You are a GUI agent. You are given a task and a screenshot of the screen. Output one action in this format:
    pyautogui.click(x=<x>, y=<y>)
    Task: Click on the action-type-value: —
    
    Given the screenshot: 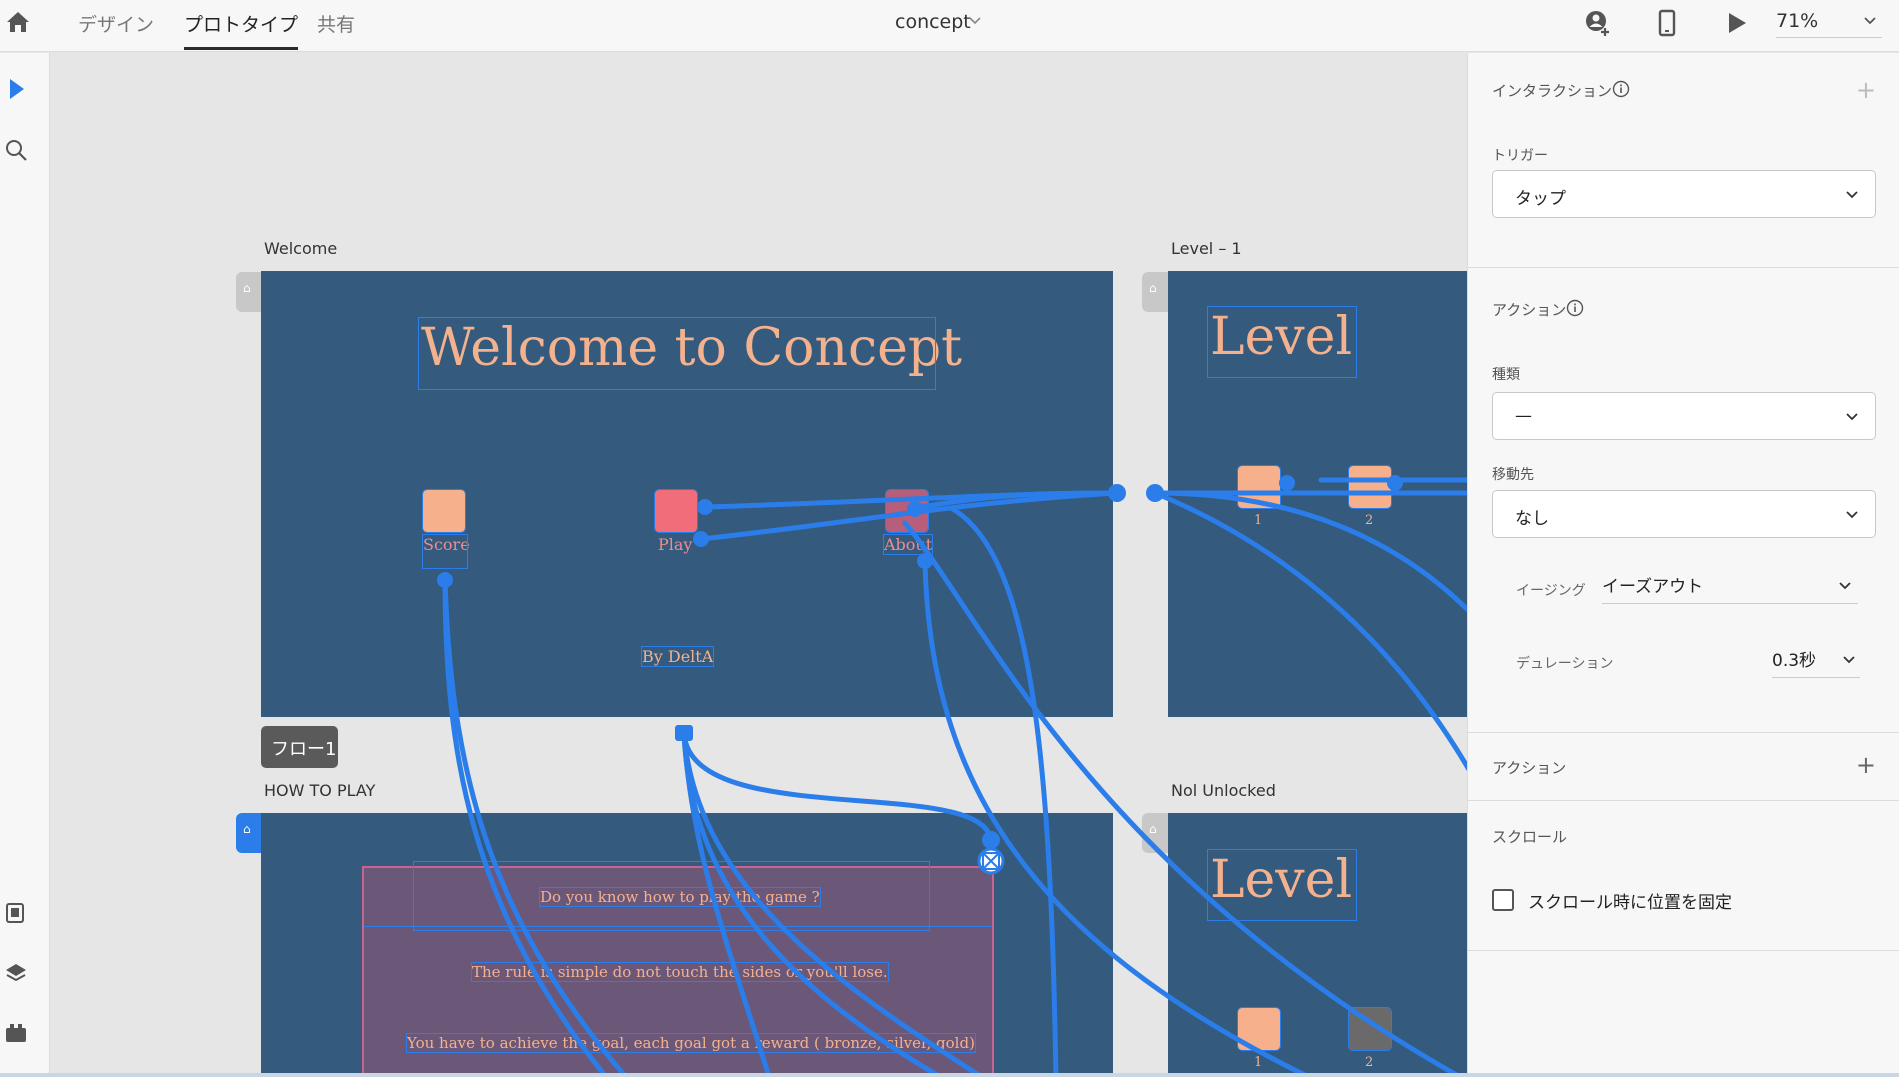 What is the action you would take?
    pyautogui.click(x=1523, y=416)
    